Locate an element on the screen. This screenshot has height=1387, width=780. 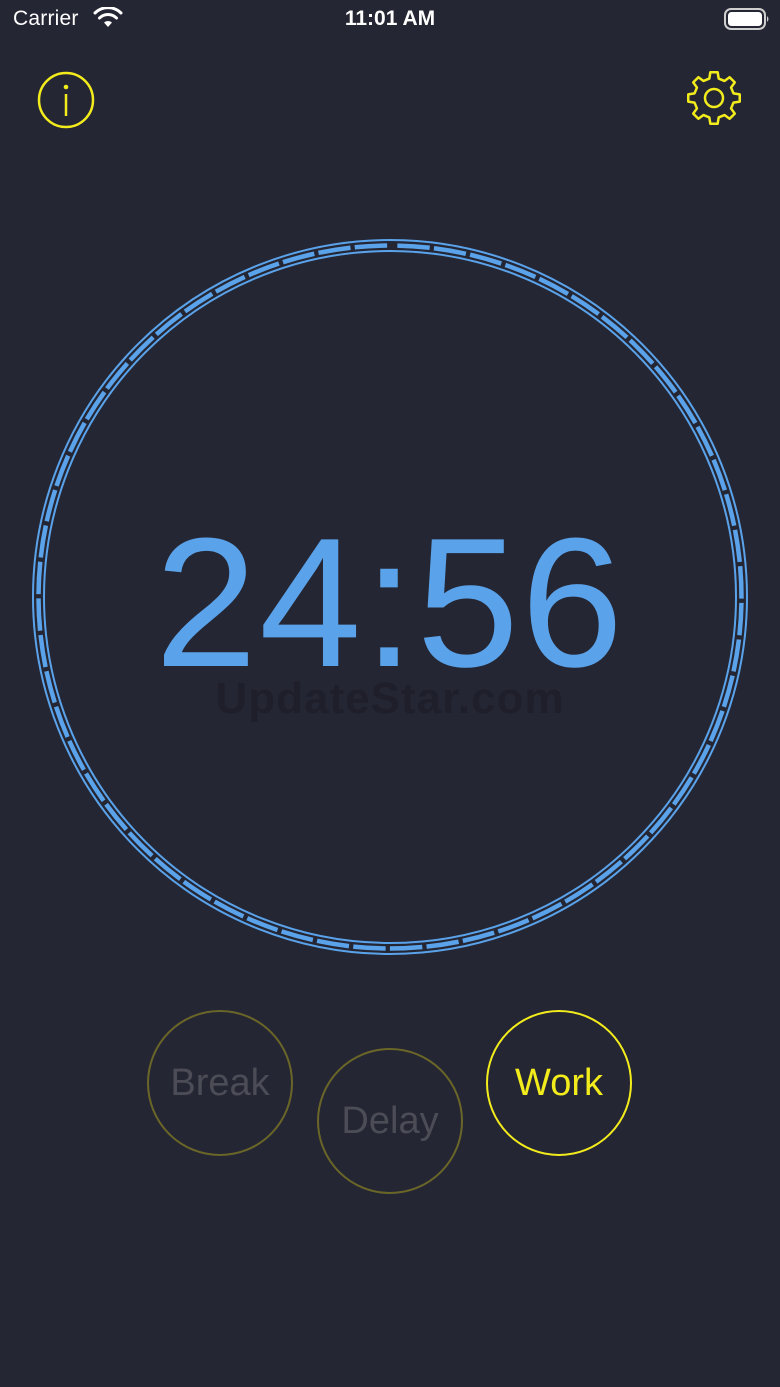
delay-button: Delay is located at coordinates (390, 1121).